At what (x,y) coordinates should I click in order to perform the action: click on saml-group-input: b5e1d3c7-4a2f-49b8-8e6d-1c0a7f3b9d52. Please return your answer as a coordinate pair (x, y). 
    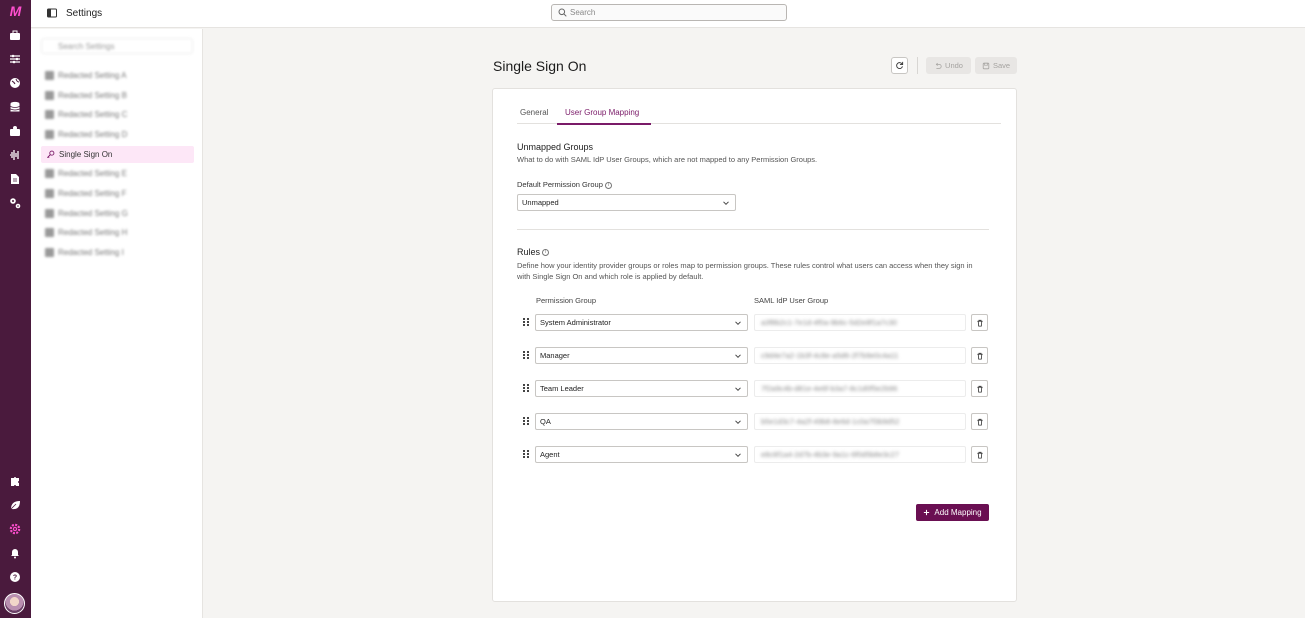
    Looking at the image, I should click on (860, 421).